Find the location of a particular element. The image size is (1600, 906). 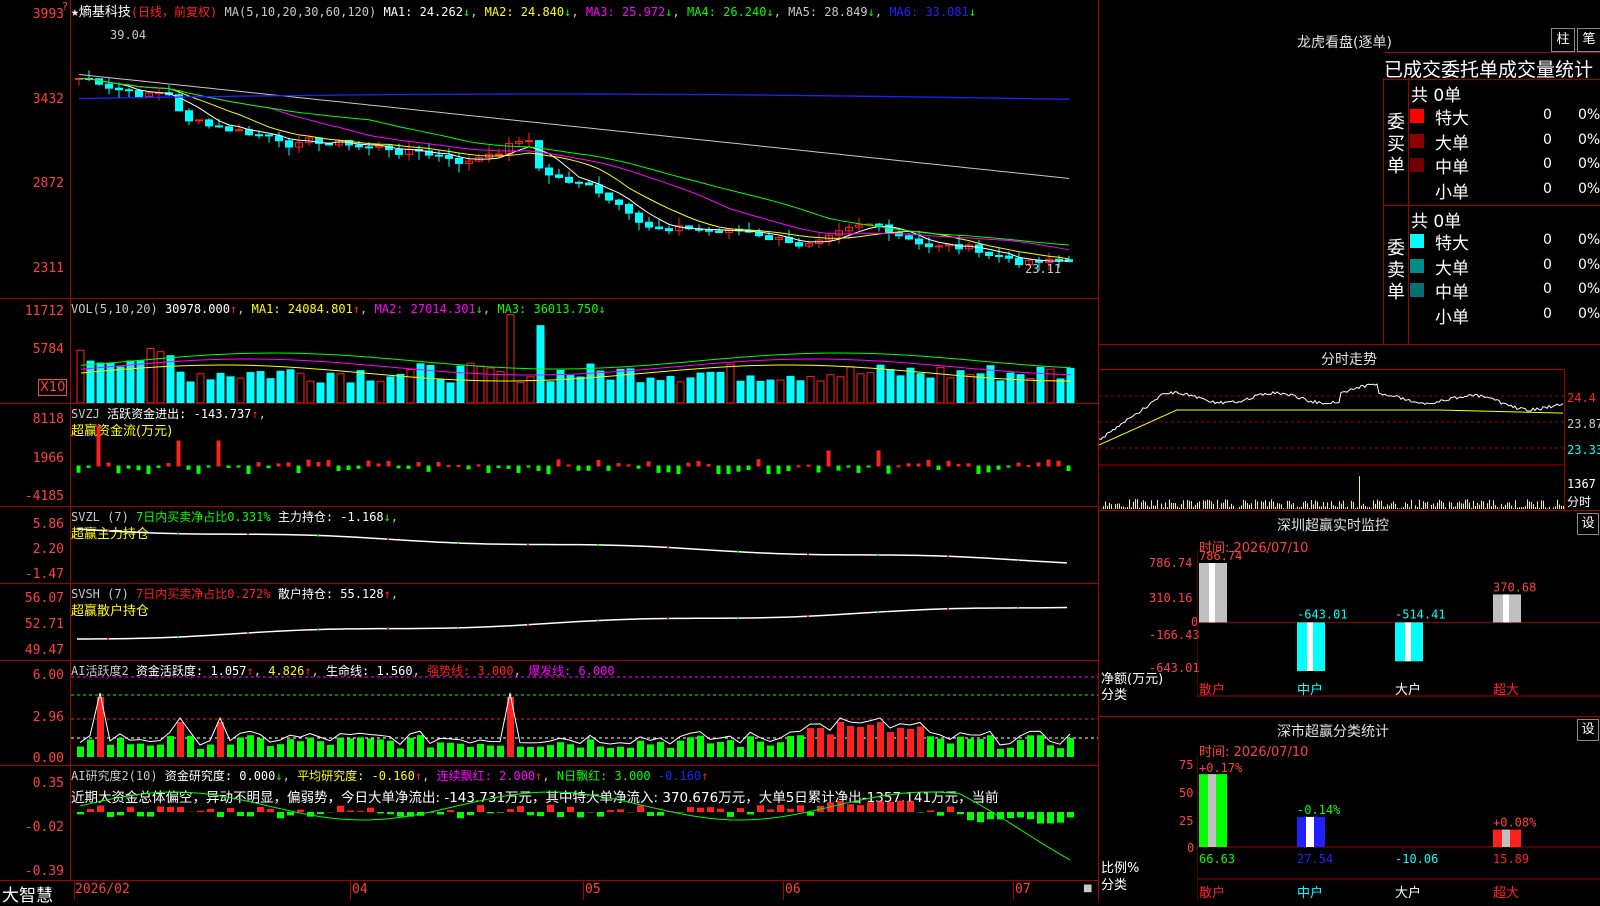

row-name: 中单 is located at coordinates (1452, 165).